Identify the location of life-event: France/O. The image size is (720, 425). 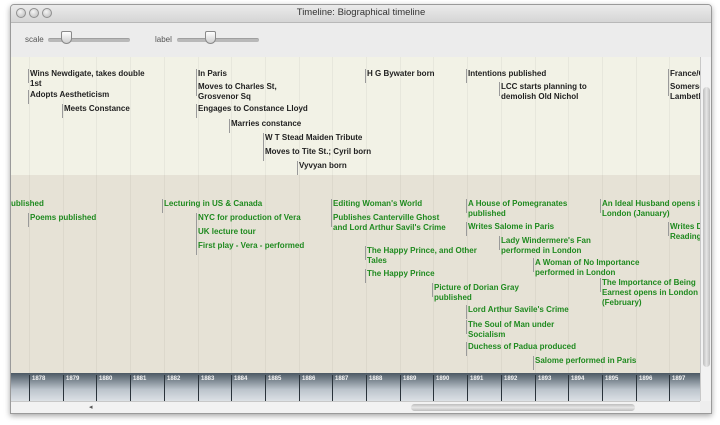
(684, 76).